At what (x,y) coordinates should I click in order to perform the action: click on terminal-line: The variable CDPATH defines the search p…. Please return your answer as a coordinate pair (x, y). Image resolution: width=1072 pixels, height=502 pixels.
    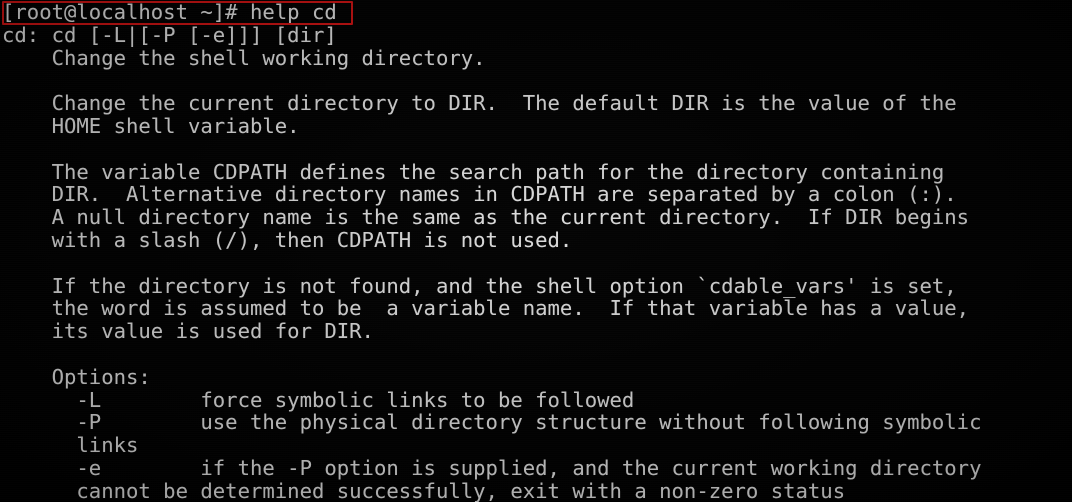
    Looking at the image, I should click on (473, 171).